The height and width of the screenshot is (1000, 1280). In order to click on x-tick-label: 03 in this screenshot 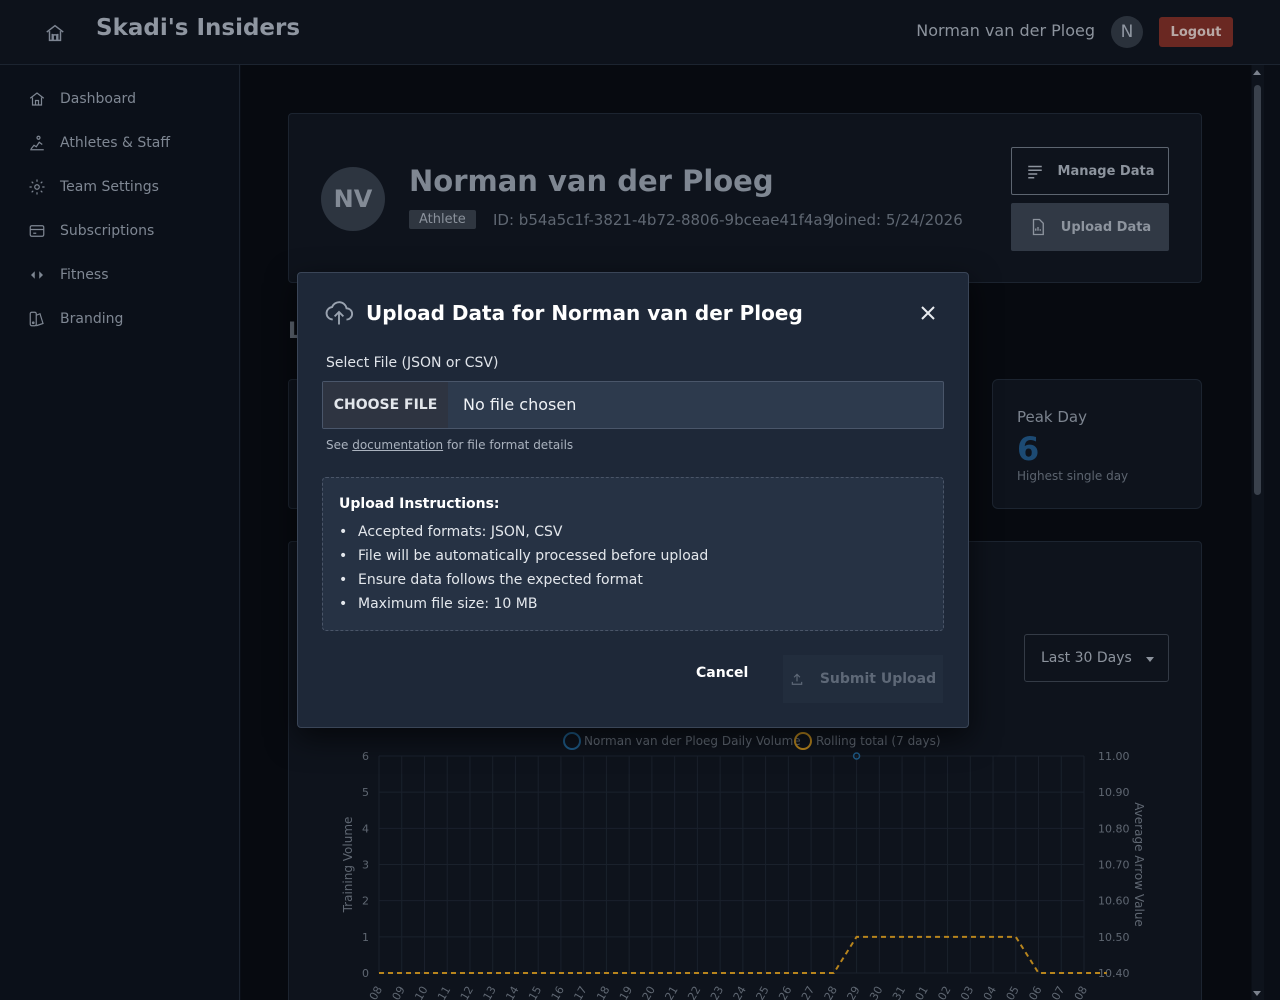, I will do `click(967, 992)`.